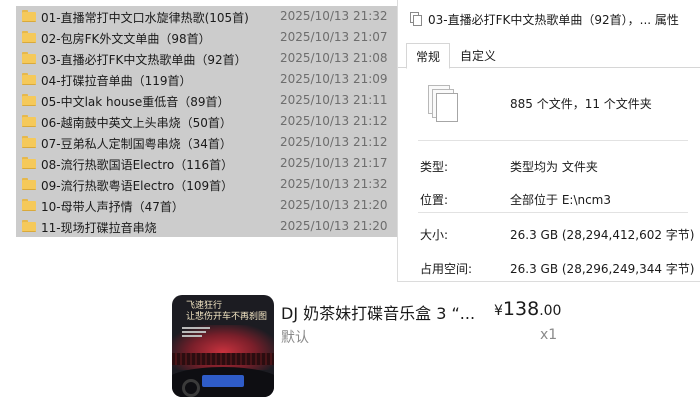  Describe the element at coordinates (549, 53) in the screenshot. I see `tab-strip: 常规 自定义` at that location.